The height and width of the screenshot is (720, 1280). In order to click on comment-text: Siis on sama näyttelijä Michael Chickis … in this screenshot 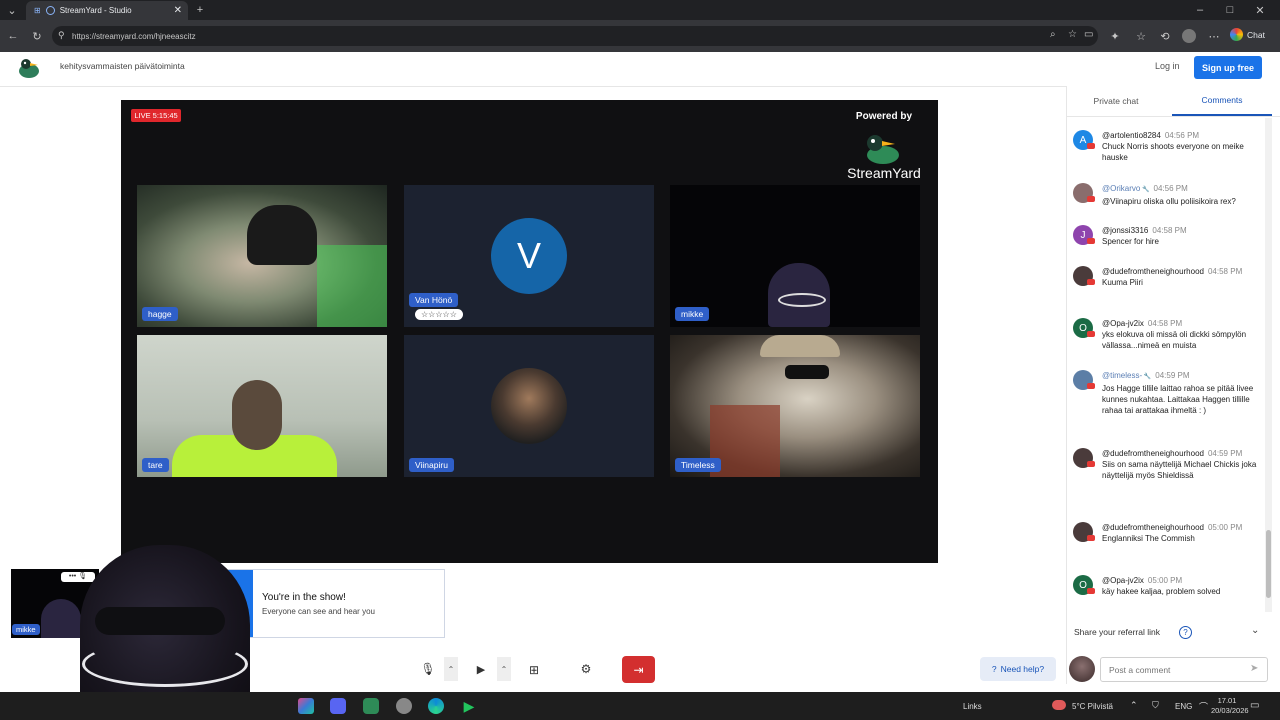, I will do `click(1179, 470)`.